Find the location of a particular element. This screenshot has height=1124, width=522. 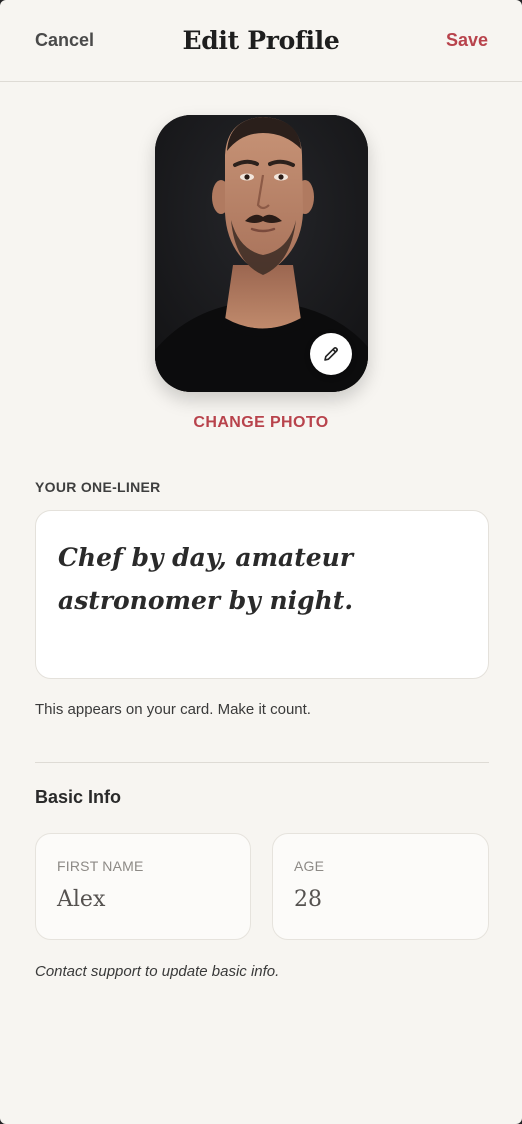

first-name-value: Alex is located at coordinates (81, 899).